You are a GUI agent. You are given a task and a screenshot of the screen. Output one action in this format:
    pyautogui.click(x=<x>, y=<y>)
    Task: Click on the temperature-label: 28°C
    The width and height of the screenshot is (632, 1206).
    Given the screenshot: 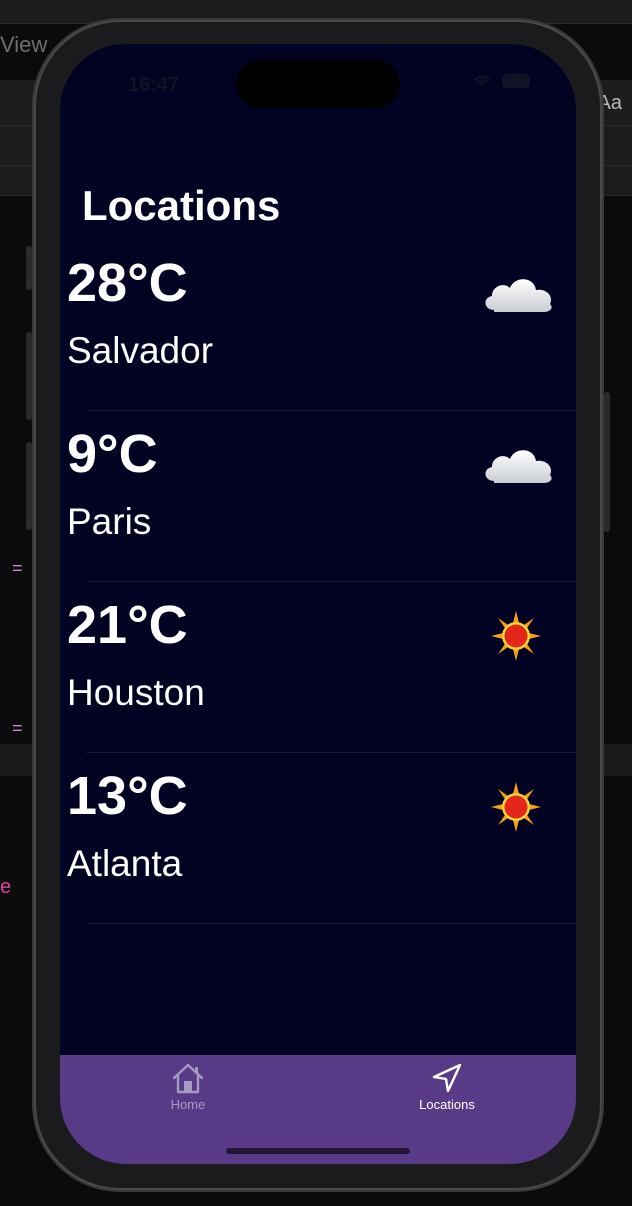 What is the action you would take?
    pyautogui.click(x=127, y=283)
    